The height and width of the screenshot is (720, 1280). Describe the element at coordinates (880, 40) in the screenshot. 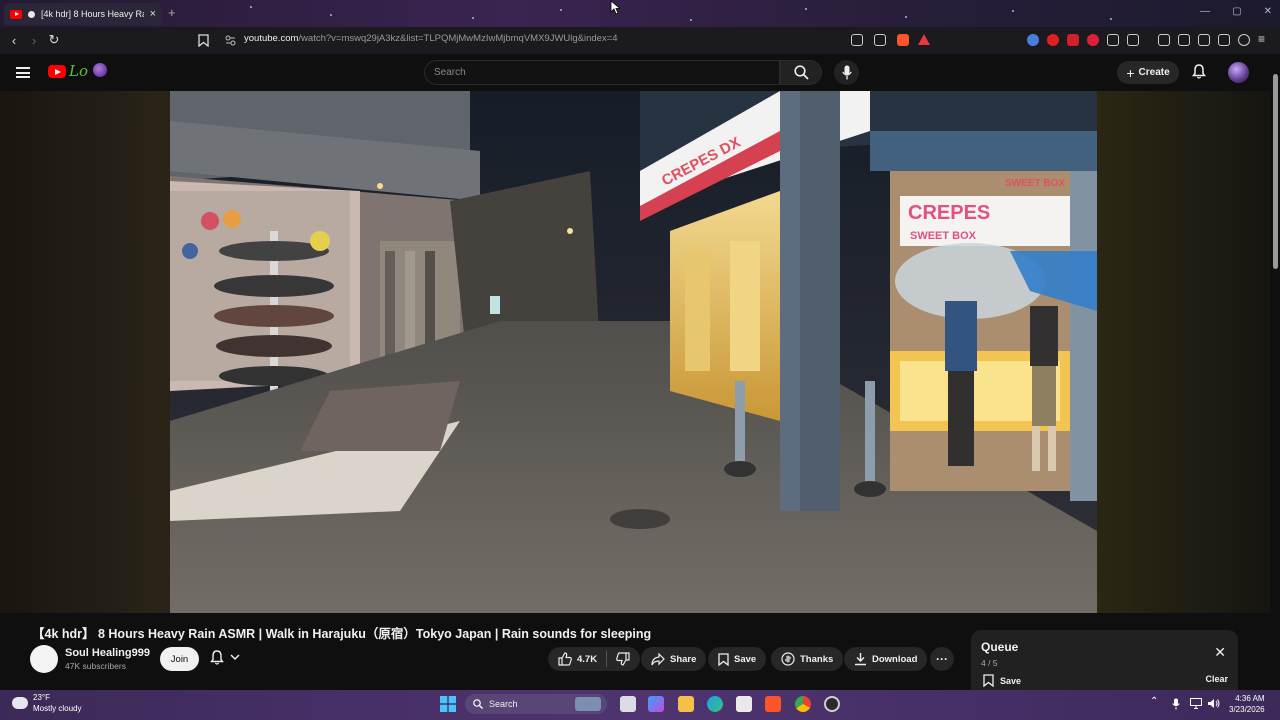

I see `share-page-icon` at that location.